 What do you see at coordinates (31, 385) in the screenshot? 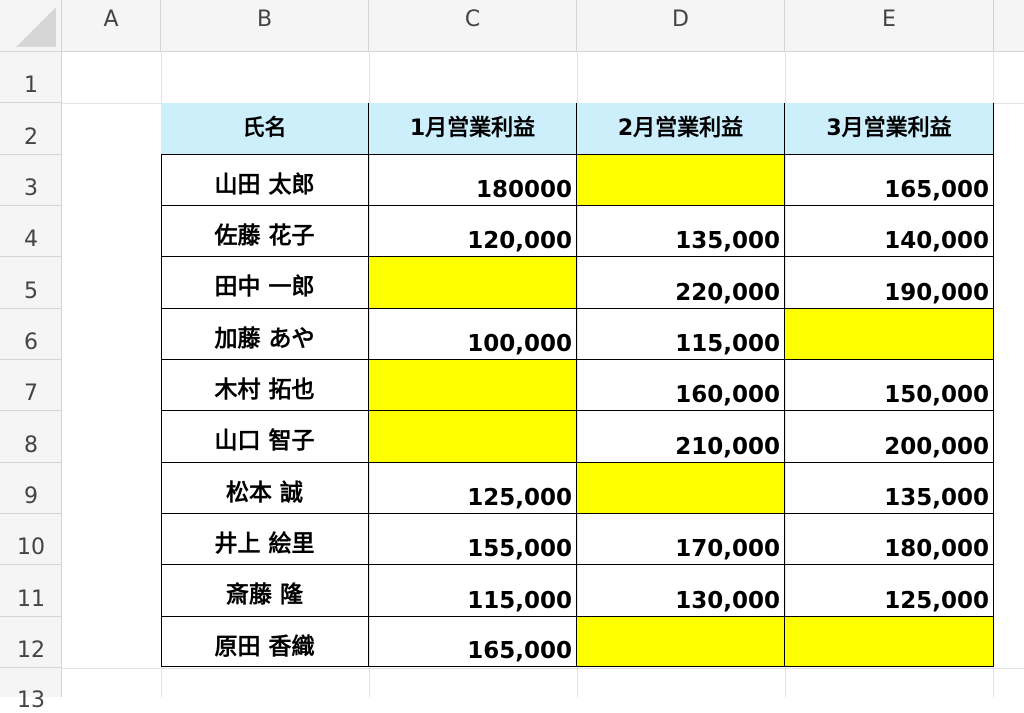
I see `row-header-7: 7` at bounding box center [31, 385].